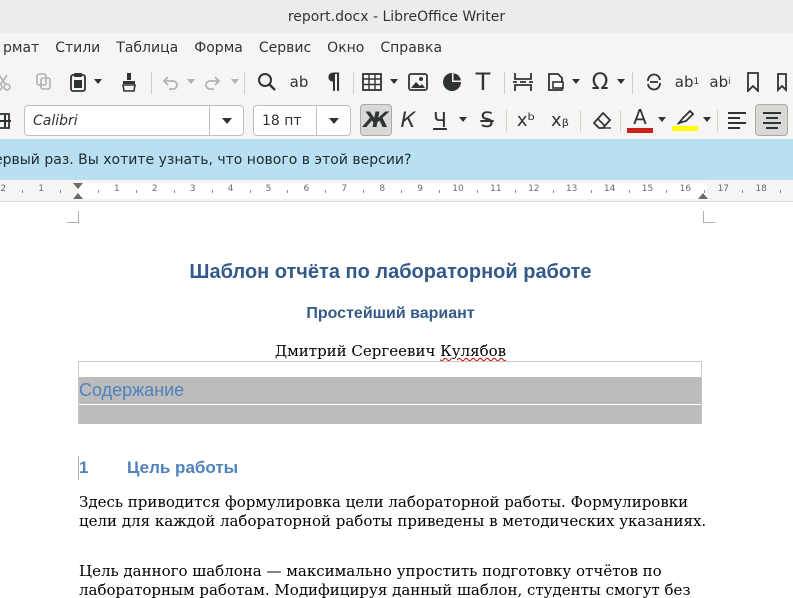  I want to click on image-icon, so click(418, 82).